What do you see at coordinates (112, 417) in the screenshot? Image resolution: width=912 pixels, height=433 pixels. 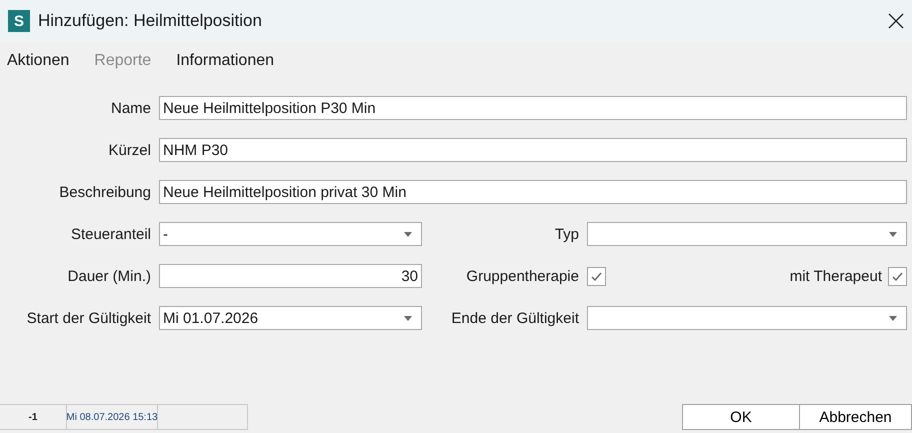 I see `status-cell: Mi 08.07.2026 15:13` at bounding box center [112, 417].